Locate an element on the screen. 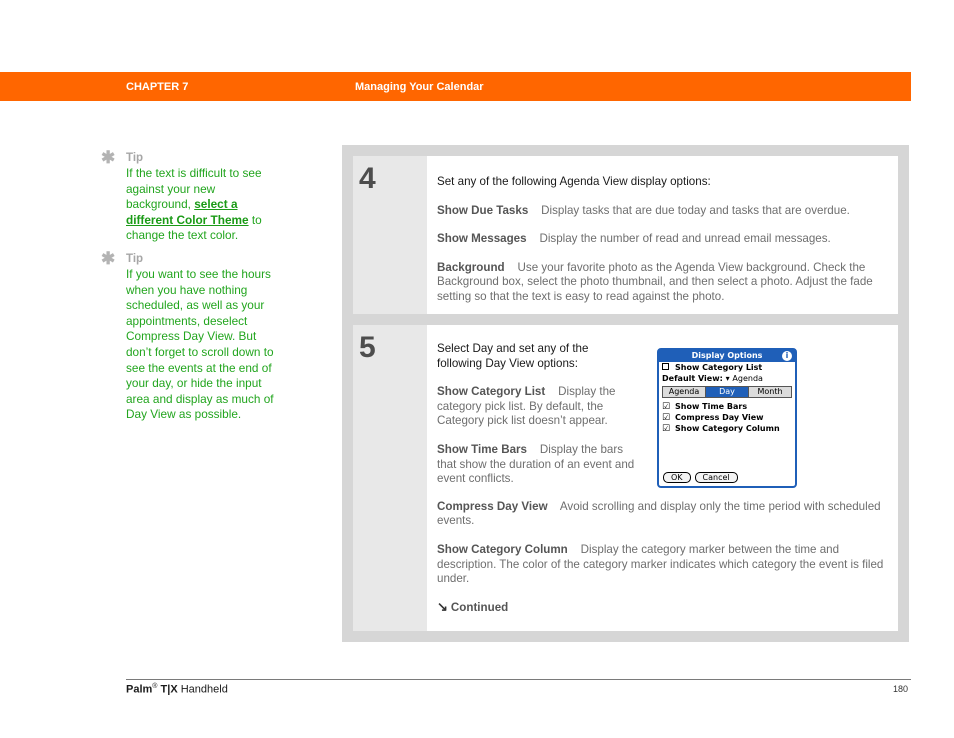  palm-cancel-button: Cancel is located at coordinates (716, 477).